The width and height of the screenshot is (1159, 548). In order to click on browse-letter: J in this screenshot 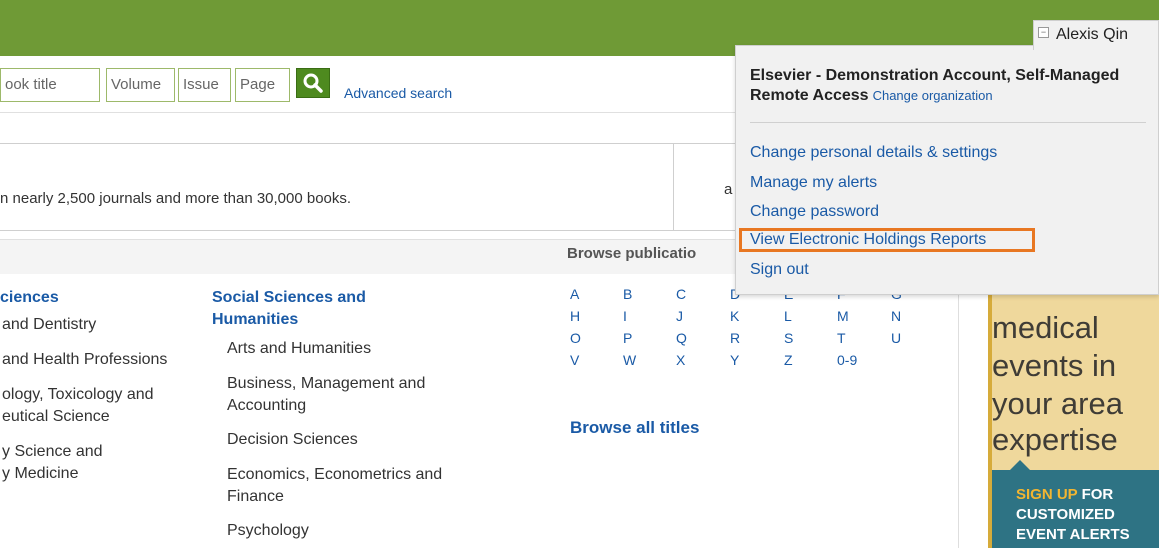, I will do `click(679, 316)`.